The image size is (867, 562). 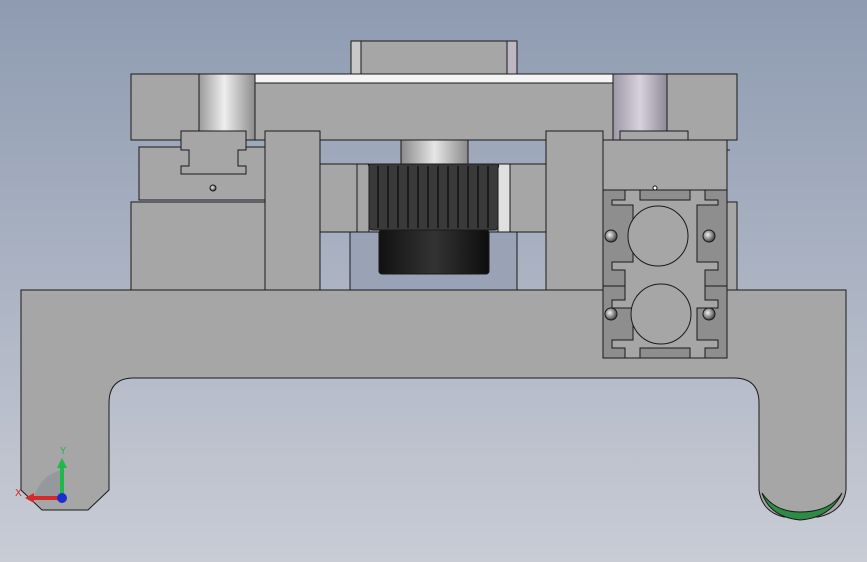 What do you see at coordinates (213, 152) in the screenshot?
I see `left-carriage` at bounding box center [213, 152].